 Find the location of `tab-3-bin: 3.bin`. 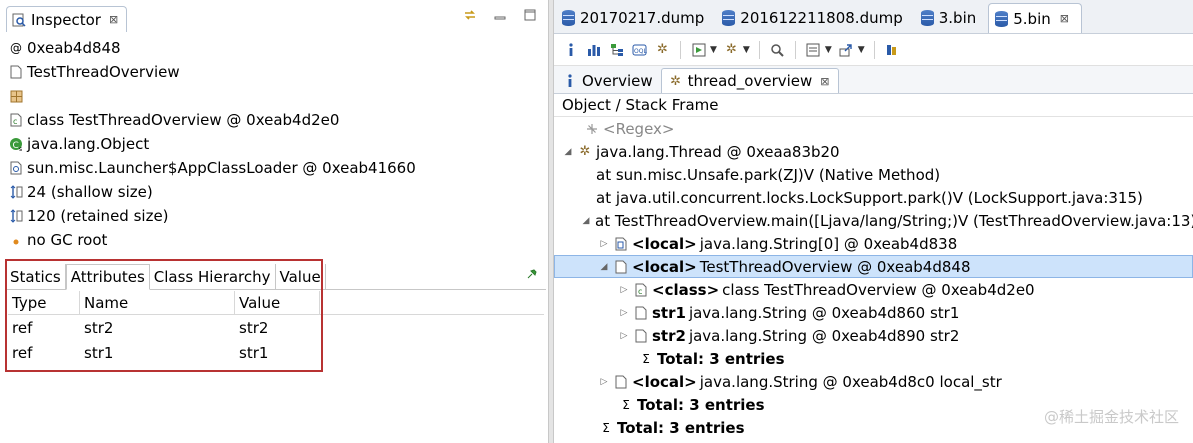

tab-3-bin: 3.bin is located at coordinates (952, 18).